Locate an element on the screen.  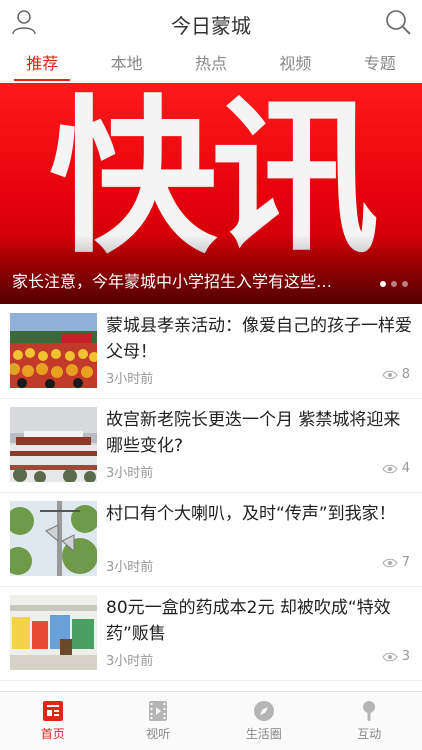
tab-life: 生活圈 is located at coordinates (264, 721).